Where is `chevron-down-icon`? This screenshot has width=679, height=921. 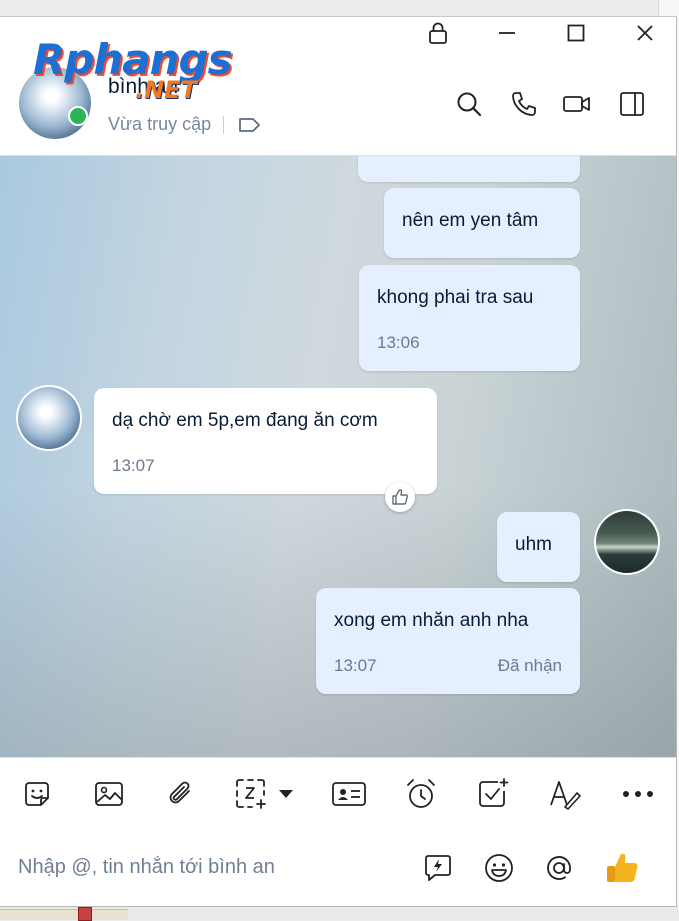
chevron-down-icon is located at coordinates (286, 794).